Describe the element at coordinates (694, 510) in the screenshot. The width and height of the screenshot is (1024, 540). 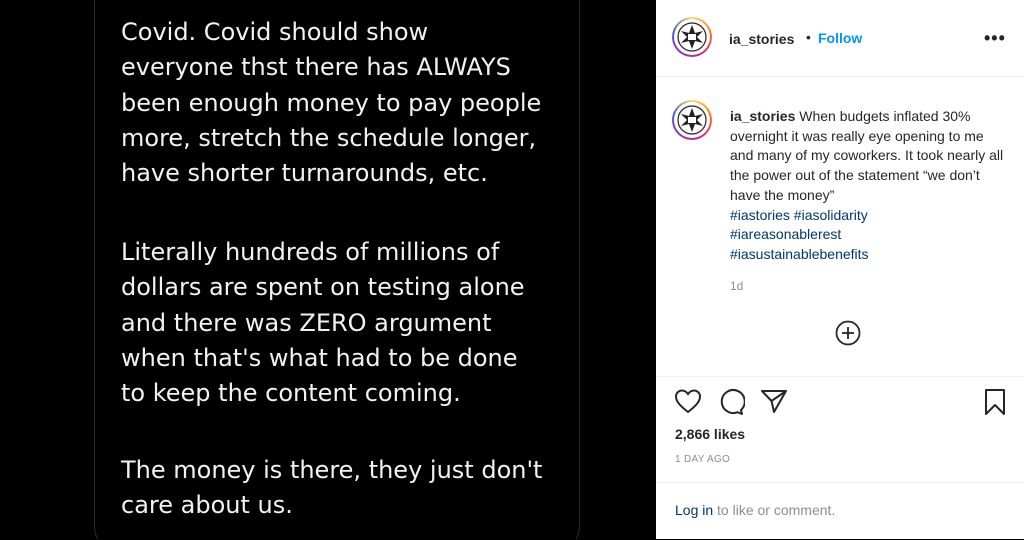
I see `login-link: Log in` at that location.